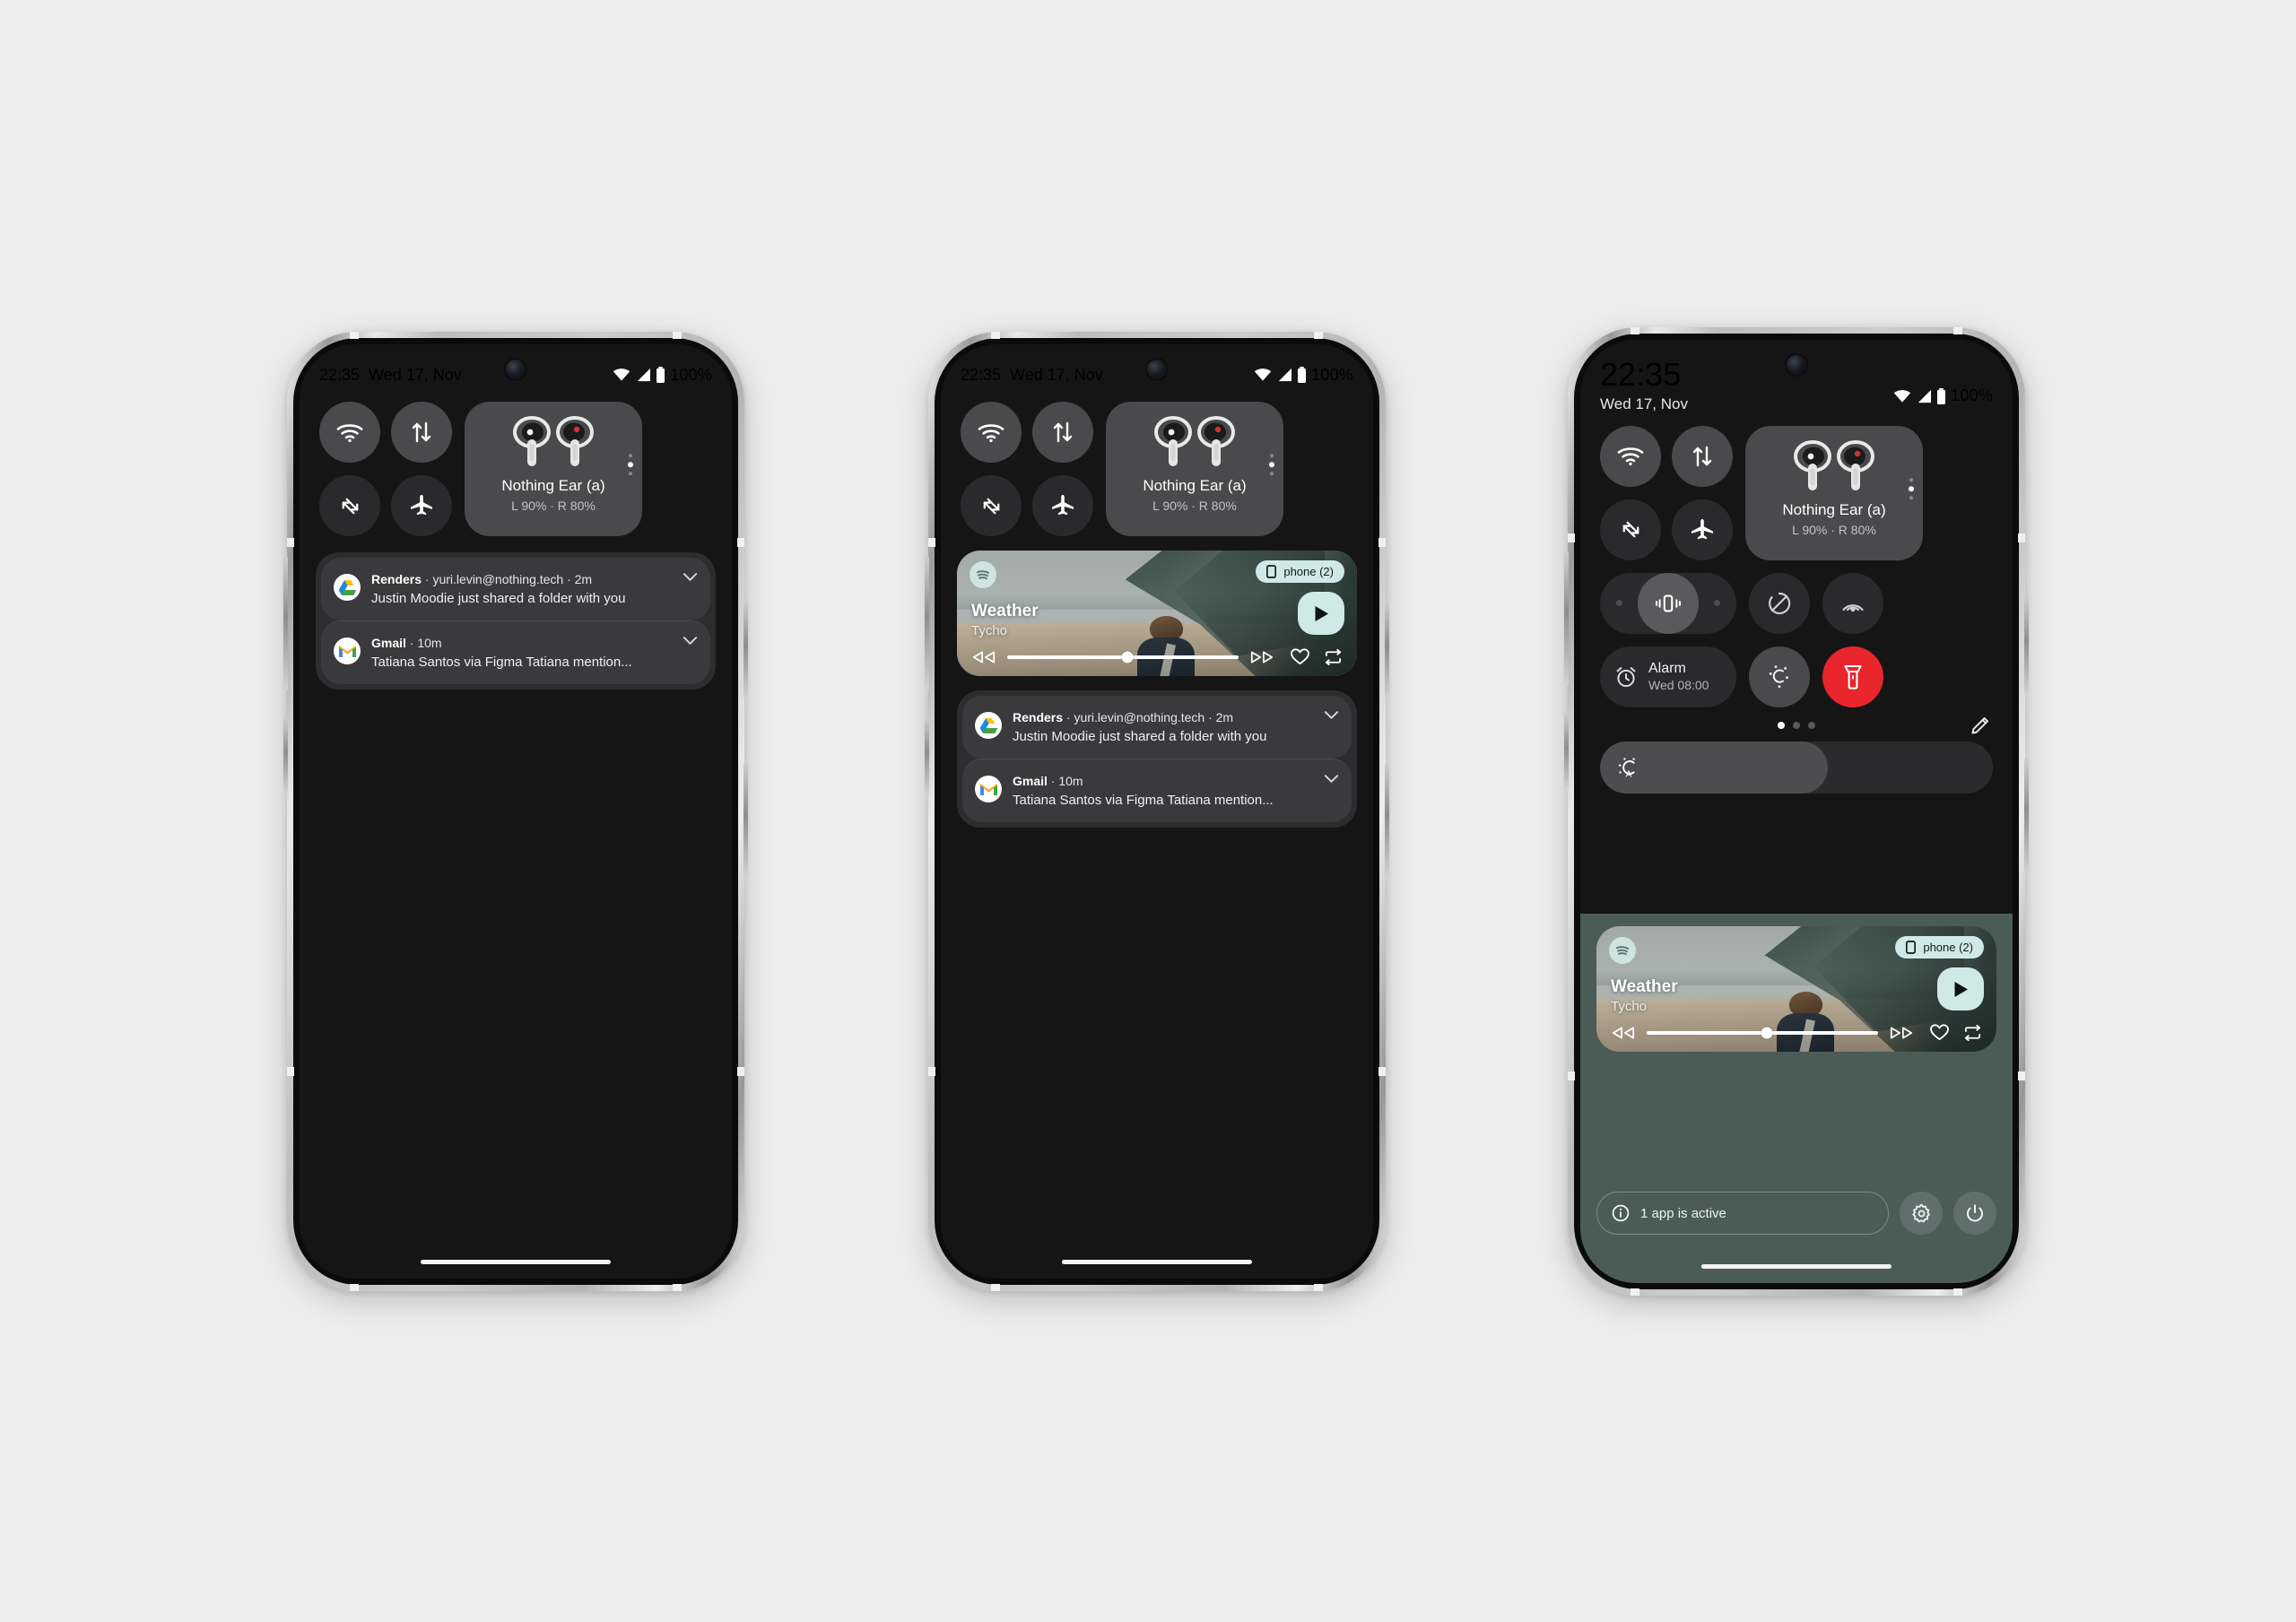 This screenshot has height=1622, width=2296. I want to click on settings-button, so click(1921, 1213).